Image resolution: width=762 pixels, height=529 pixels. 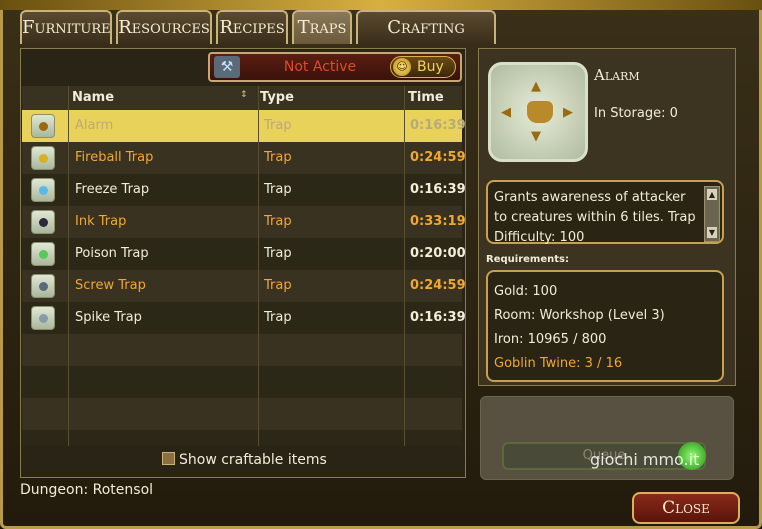 I want to click on column-header-name: Name, so click(x=93, y=97).